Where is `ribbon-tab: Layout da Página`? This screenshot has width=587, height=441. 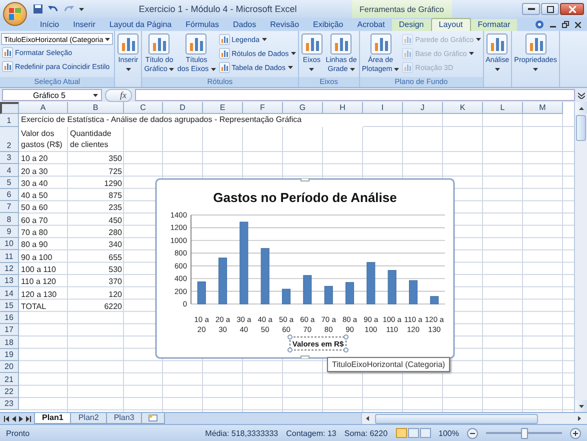 ribbon-tab: Layout da Página is located at coordinates (140, 25).